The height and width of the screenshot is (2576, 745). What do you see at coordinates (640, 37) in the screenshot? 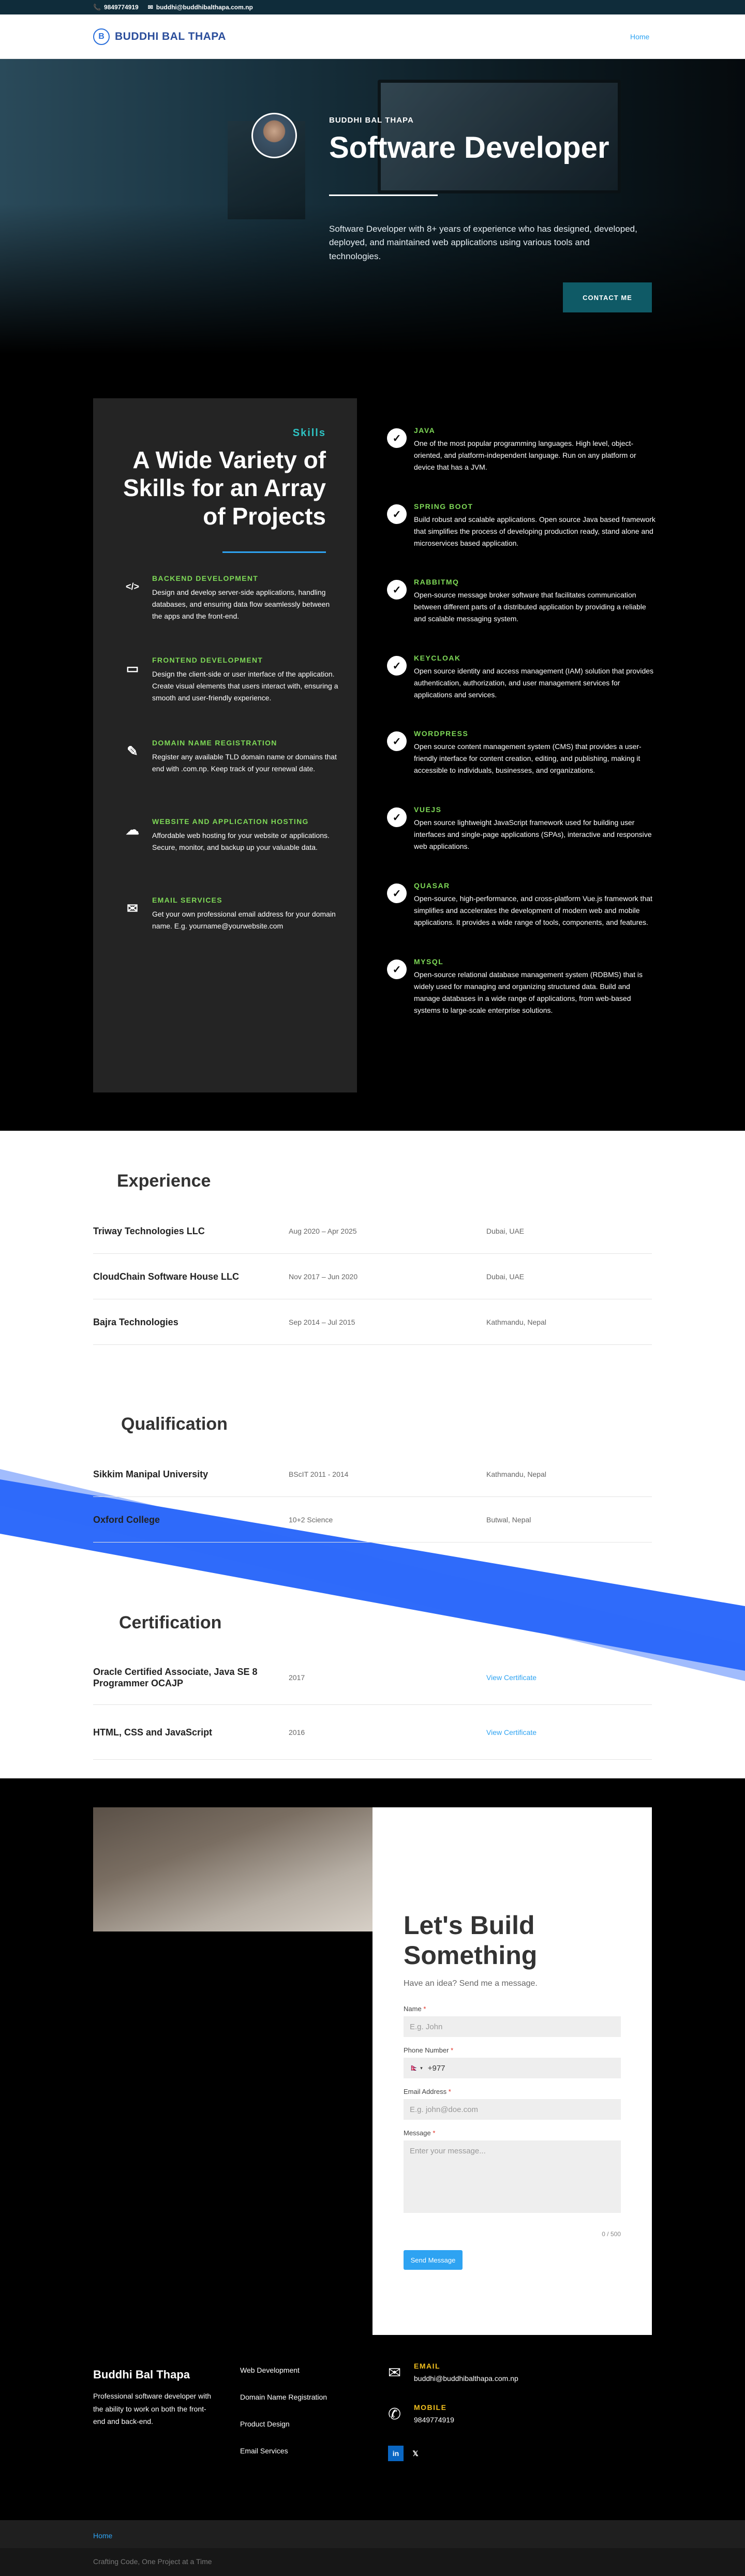
I see `nav-home-link: Home` at bounding box center [640, 37].